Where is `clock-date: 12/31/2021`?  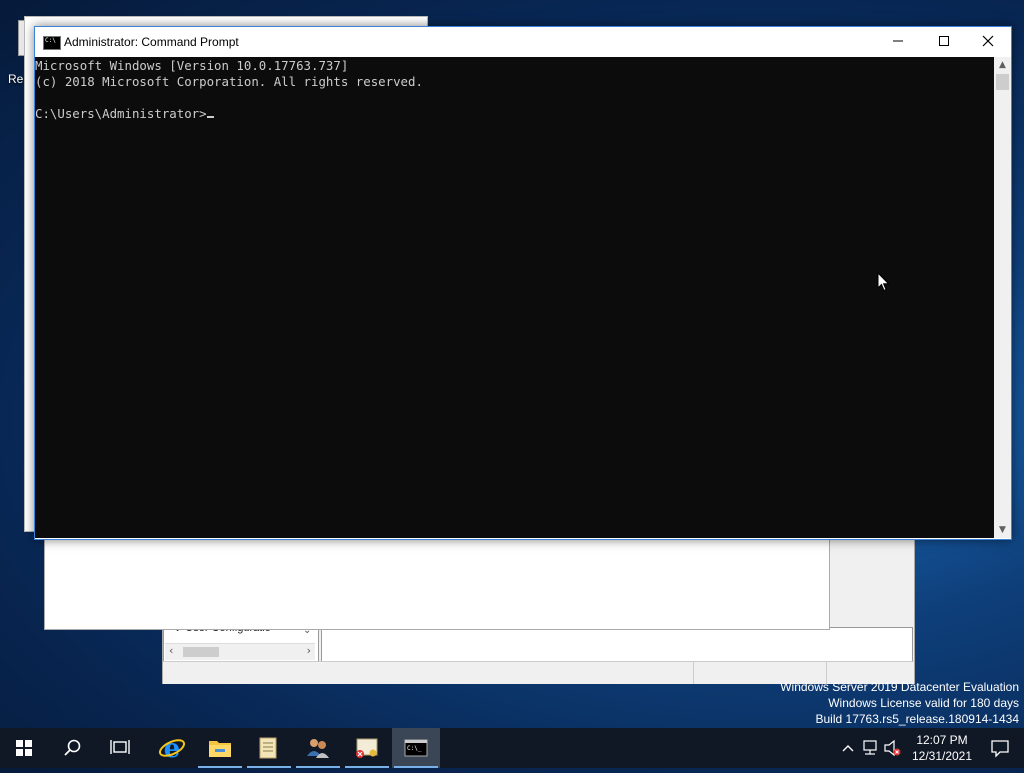
clock-date: 12/31/2021 is located at coordinates (942, 756).